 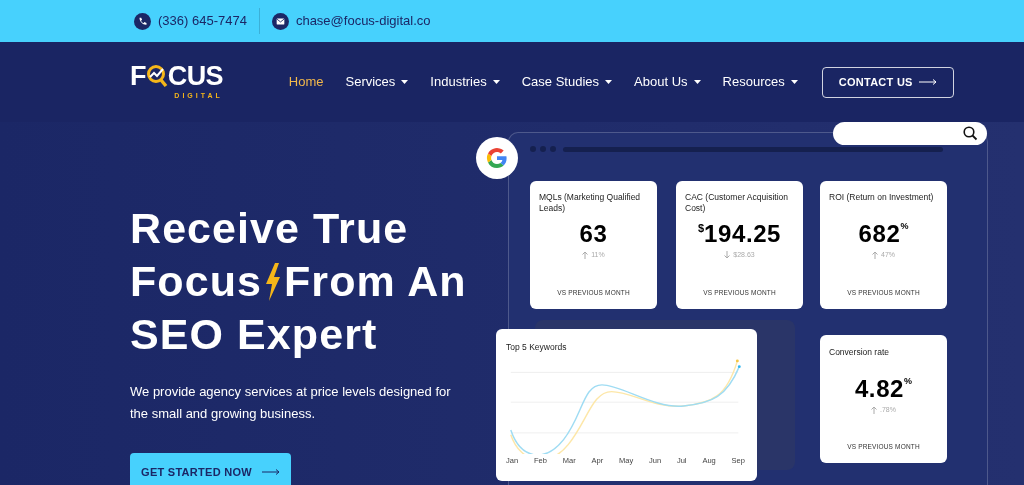 I want to click on metric-title: ROI (Return on Investment), so click(x=882, y=198).